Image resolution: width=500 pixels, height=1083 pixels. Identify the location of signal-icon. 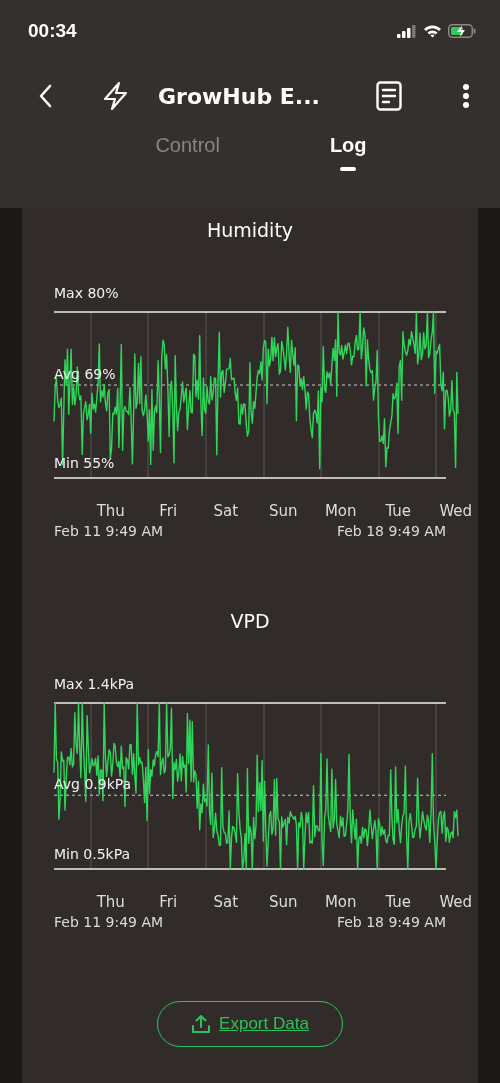
(407, 31).